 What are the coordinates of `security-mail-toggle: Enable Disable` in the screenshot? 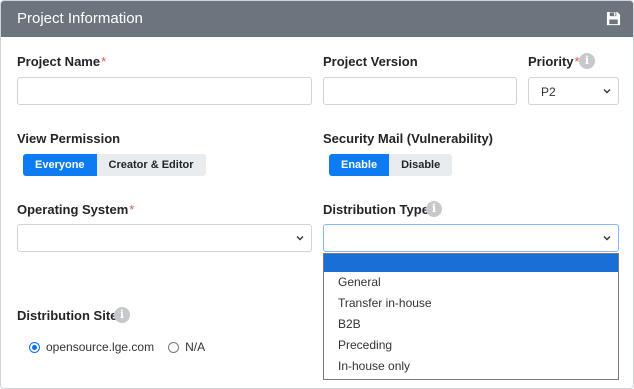 It's located at (391, 165).